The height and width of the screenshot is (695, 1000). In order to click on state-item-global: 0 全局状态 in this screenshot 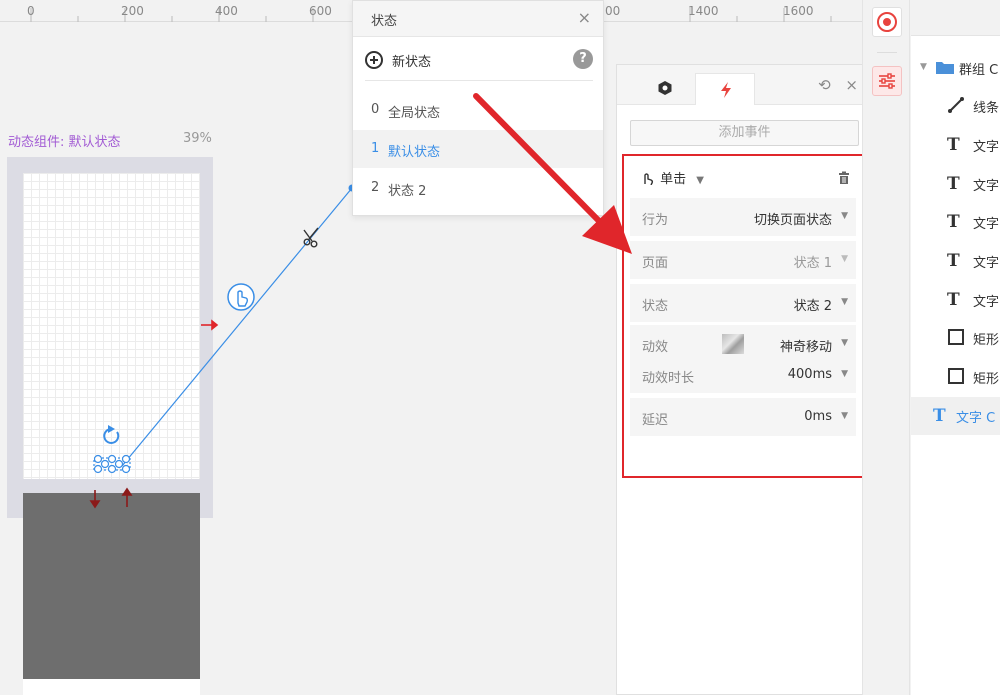, I will do `click(478, 110)`.